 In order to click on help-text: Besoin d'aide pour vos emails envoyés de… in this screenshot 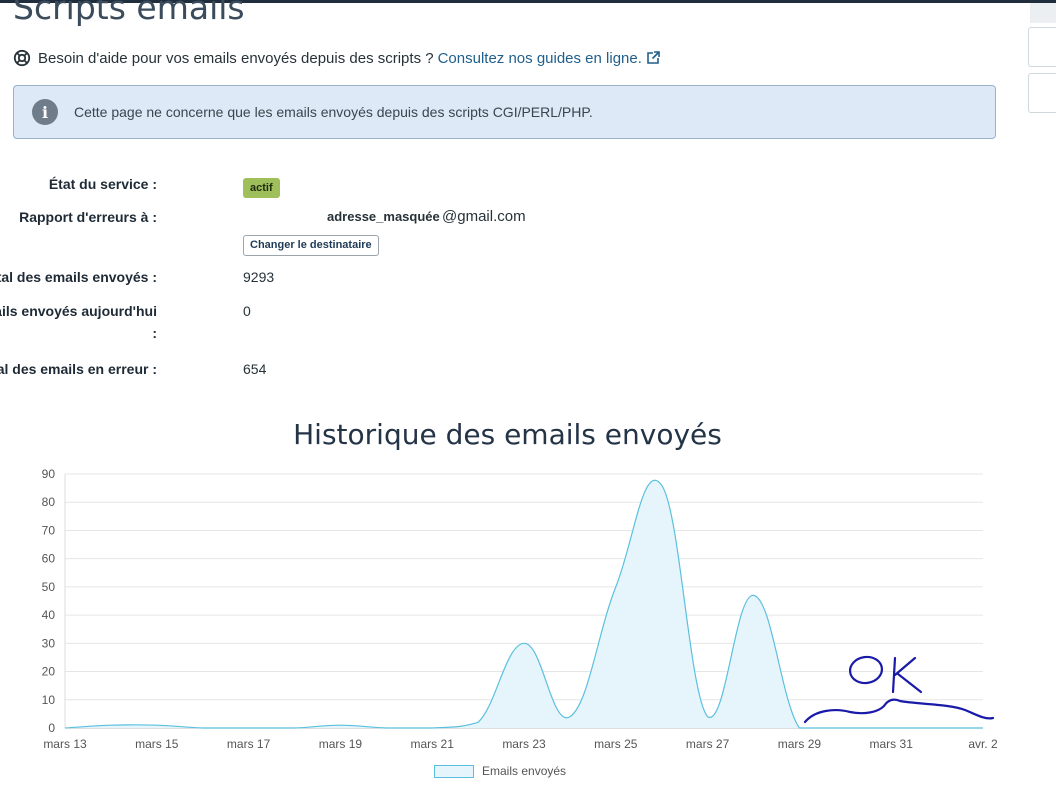, I will do `click(236, 58)`.